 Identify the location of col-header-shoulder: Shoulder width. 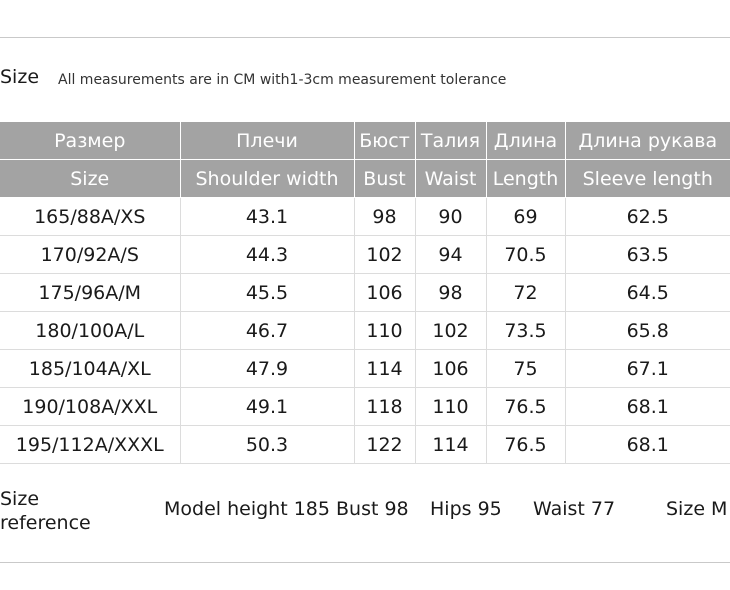
(267, 178).